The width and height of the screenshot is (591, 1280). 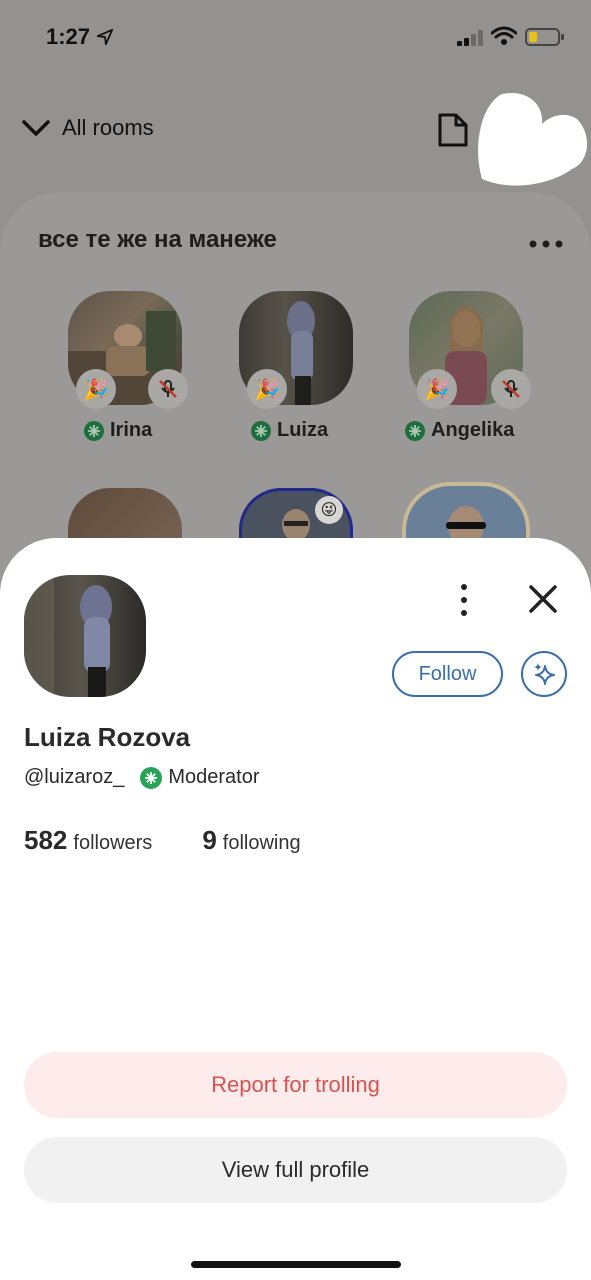 I want to click on profile-stats: 582 followers 9 following, so click(x=162, y=840).